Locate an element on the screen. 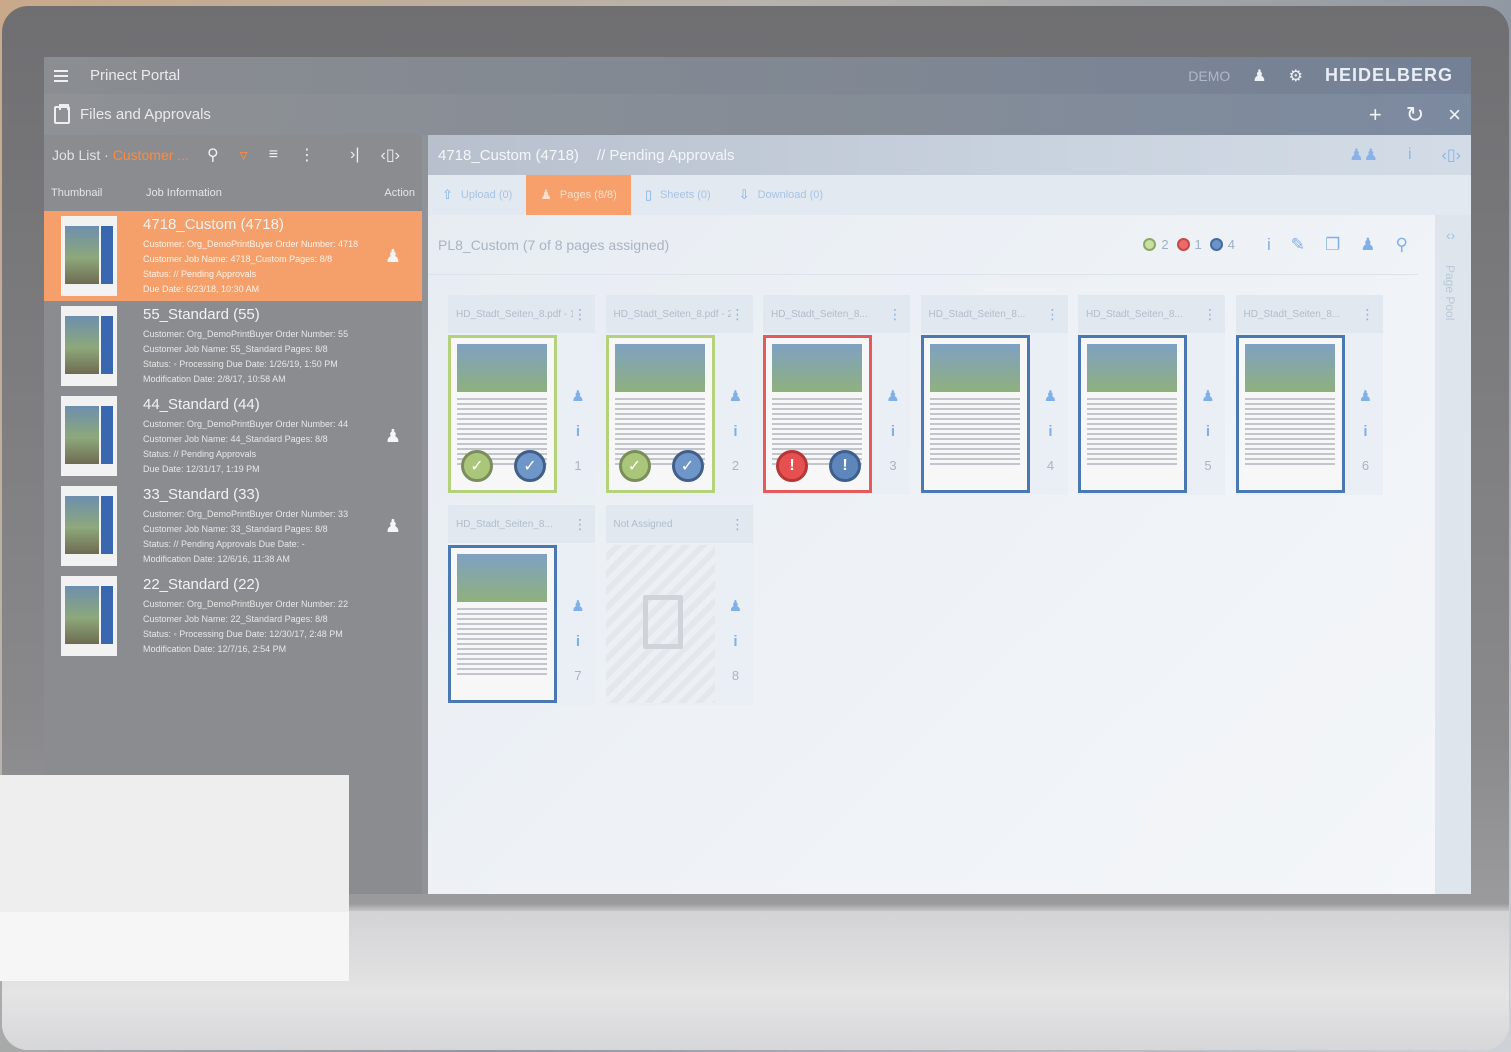 The width and height of the screenshot is (1511, 1052). page-number: 6 is located at coordinates (1365, 465).